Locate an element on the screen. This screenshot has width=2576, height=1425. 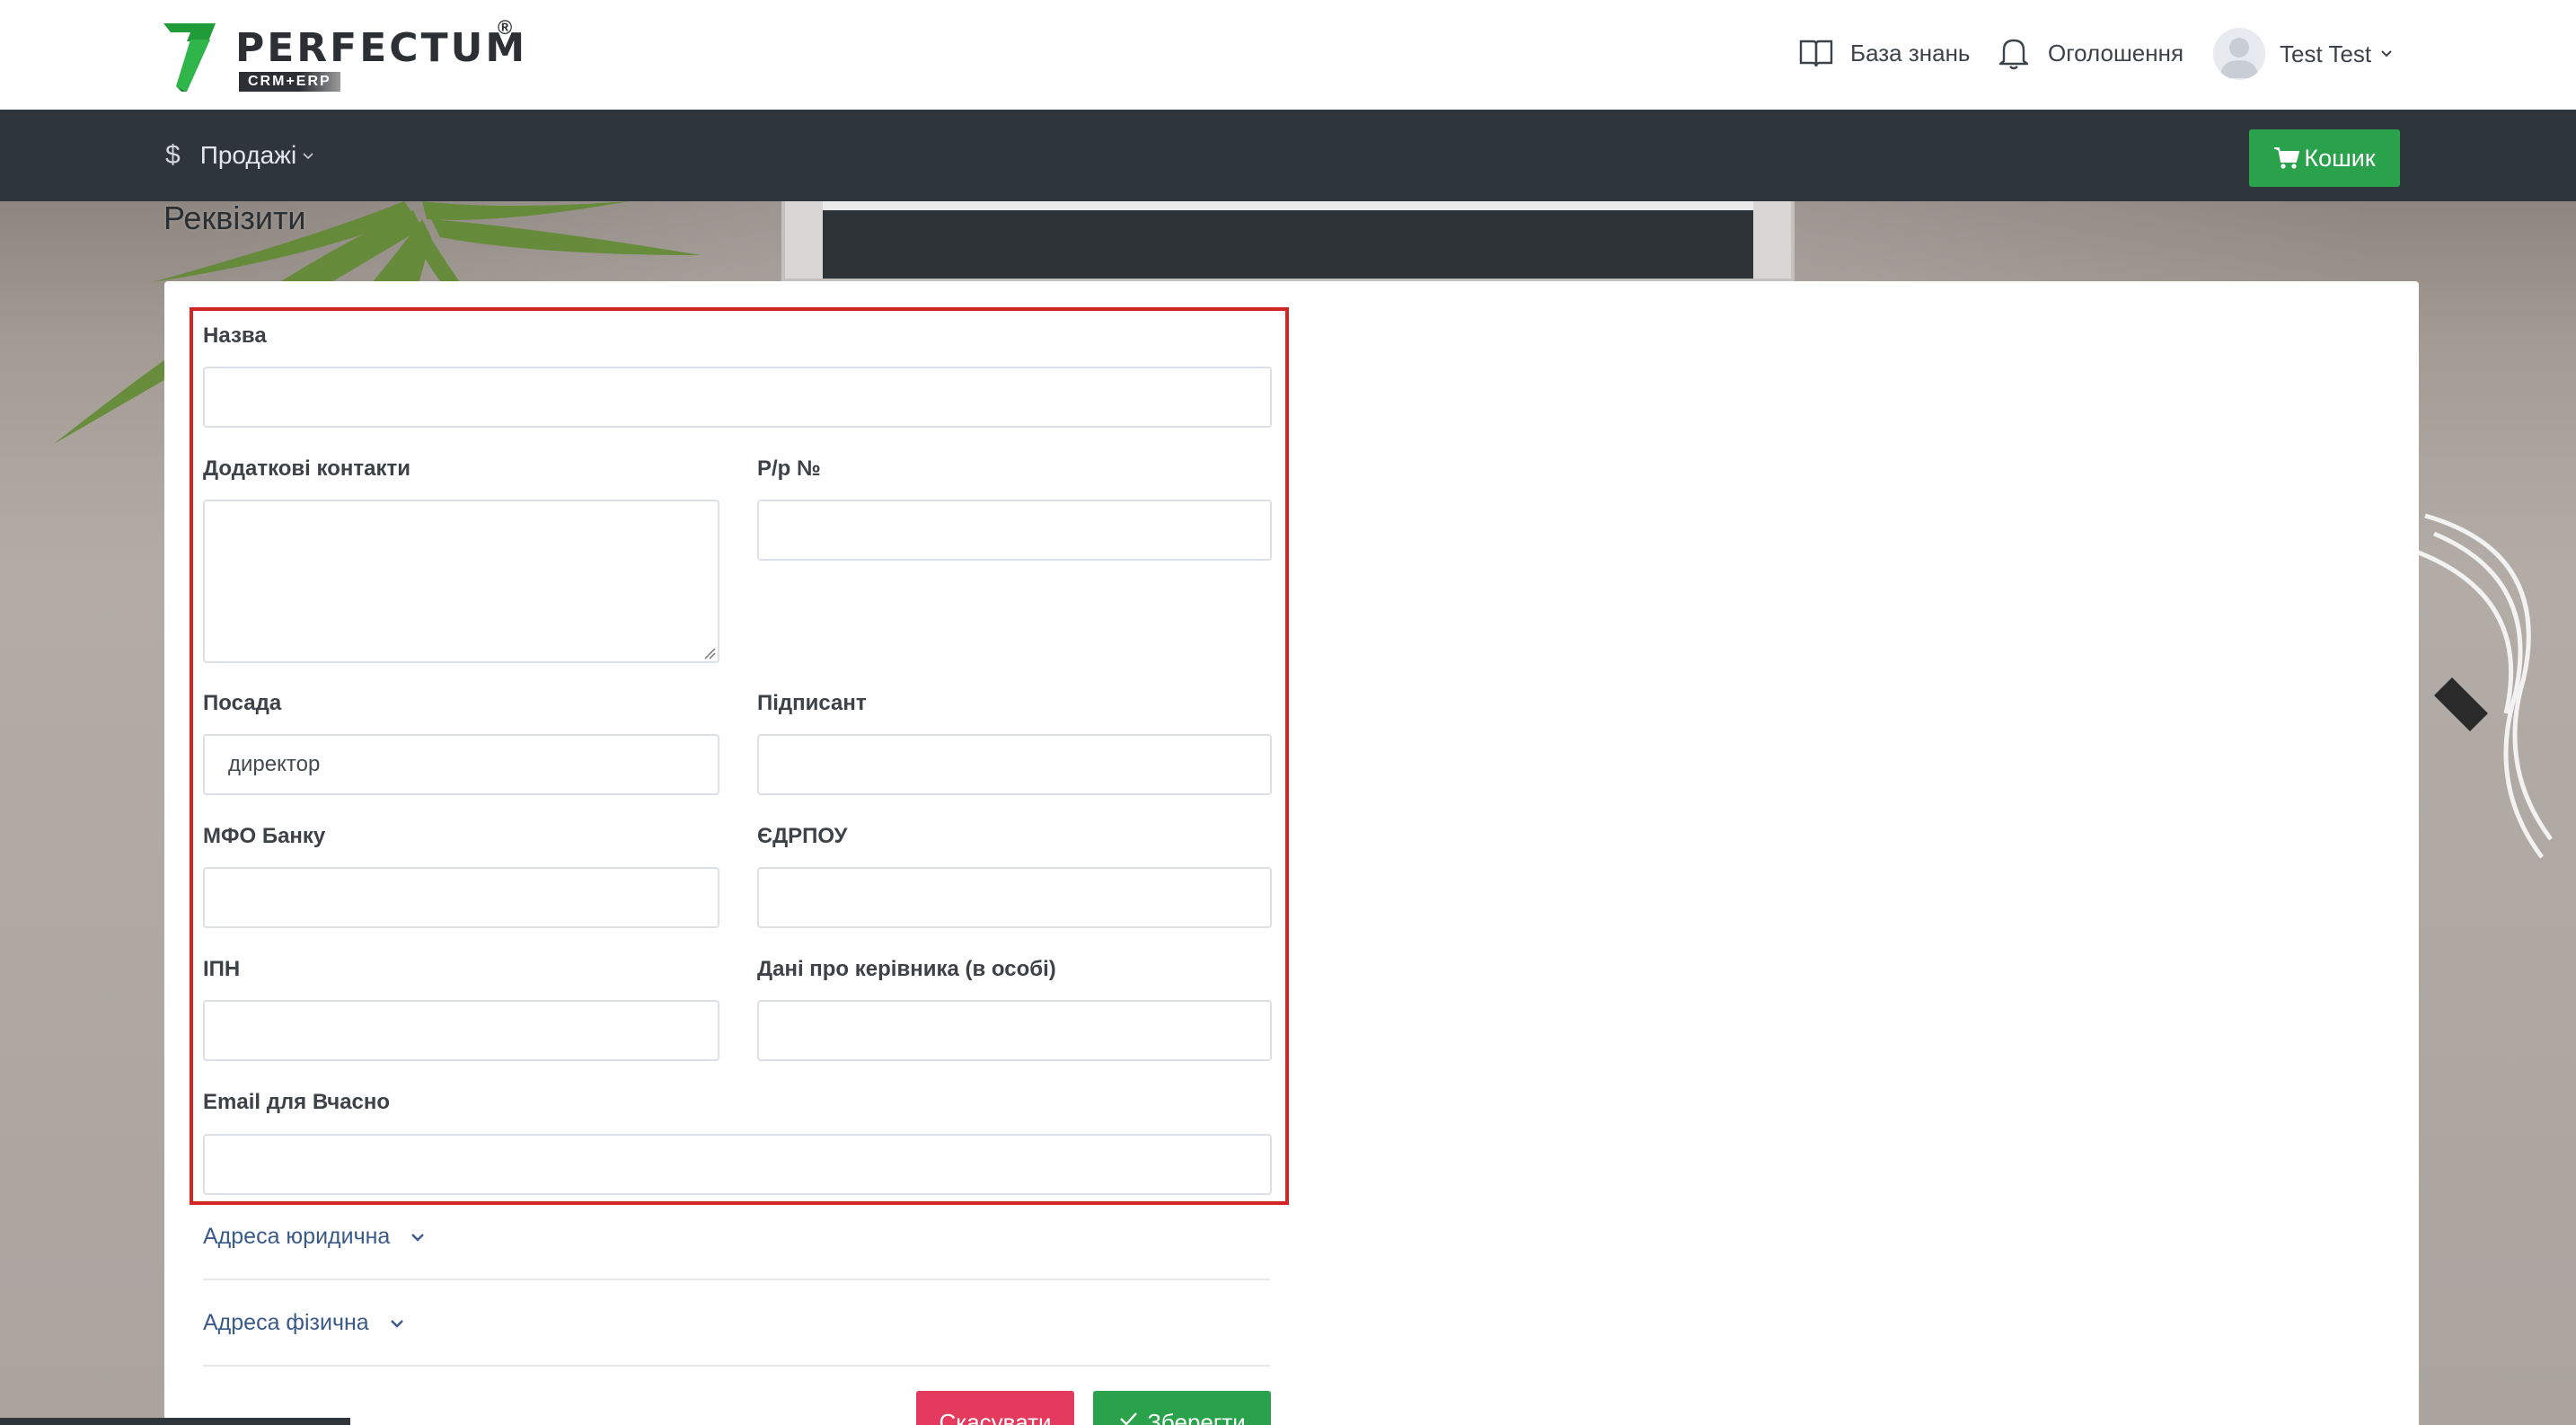
cable-image is located at coordinates (2485, 686).